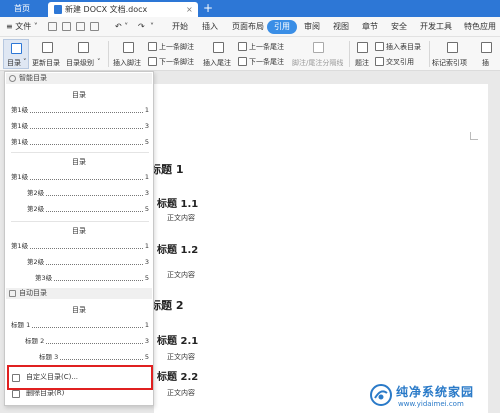 The width and height of the screenshot is (500, 413). What do you see at coordinates (210, 27) in the screenshot?
I see `menu-tab-insert: 插入` at bounding box center [210, 27].